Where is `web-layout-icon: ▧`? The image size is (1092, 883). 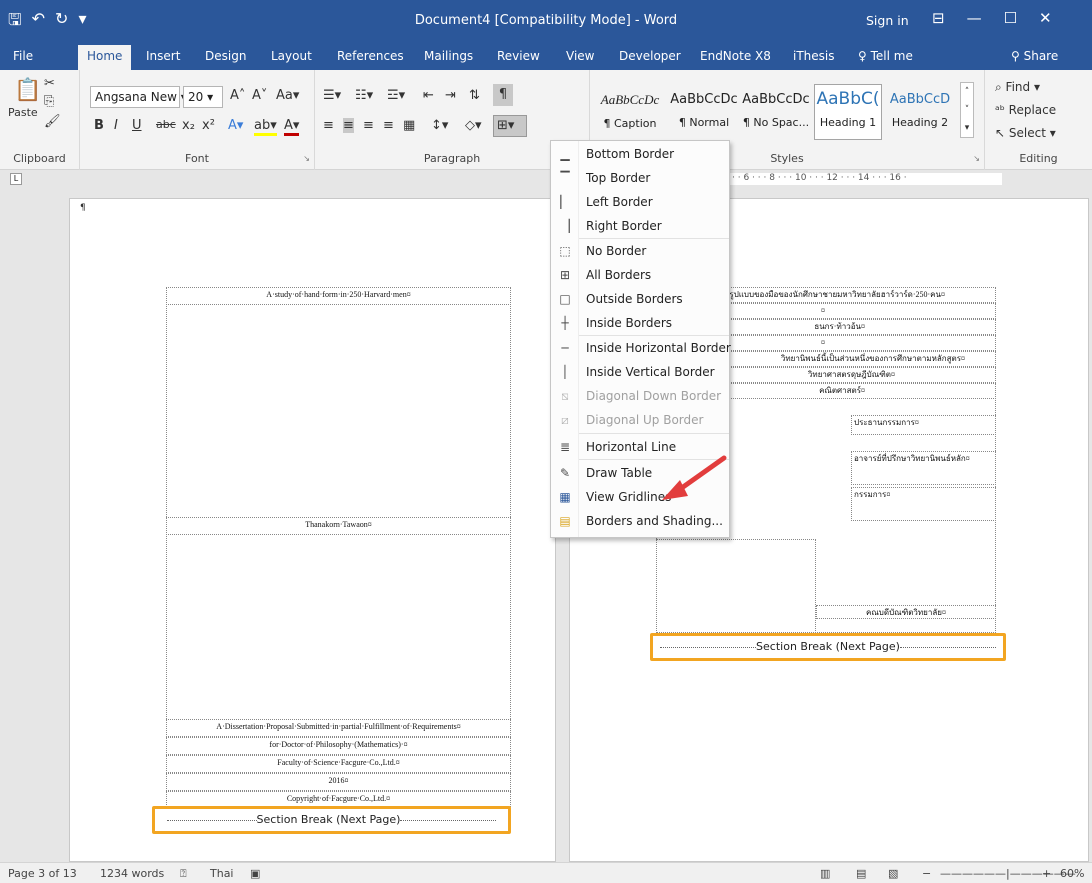 web-layout-icon: ▧ is located at coordinates (893, 873).